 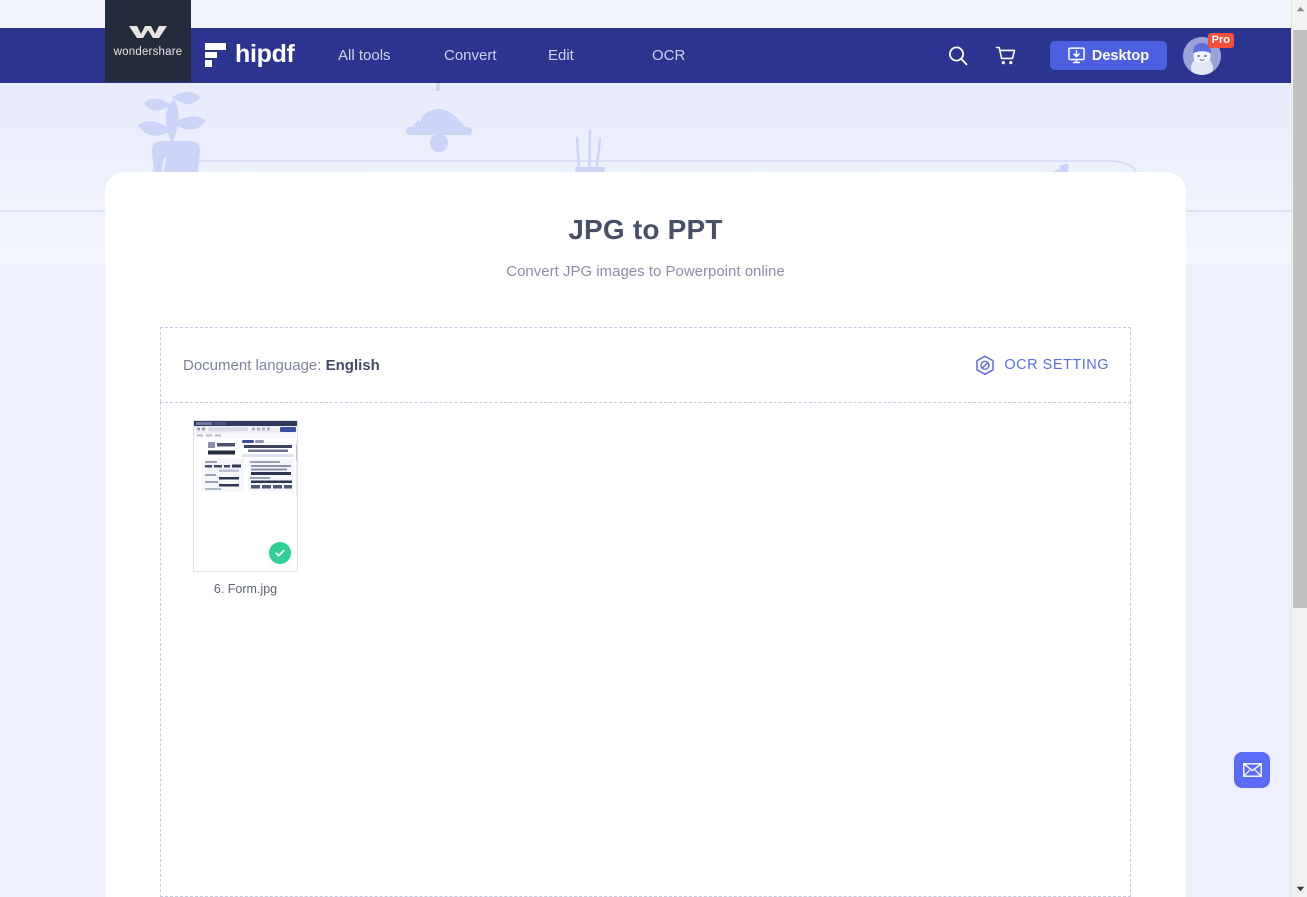 What do you see at coordinates (645, 271) in the screenshot?
I see `page-subtitle: Convert JPG images to Powerpoint online` at bounding box center [645, 271].